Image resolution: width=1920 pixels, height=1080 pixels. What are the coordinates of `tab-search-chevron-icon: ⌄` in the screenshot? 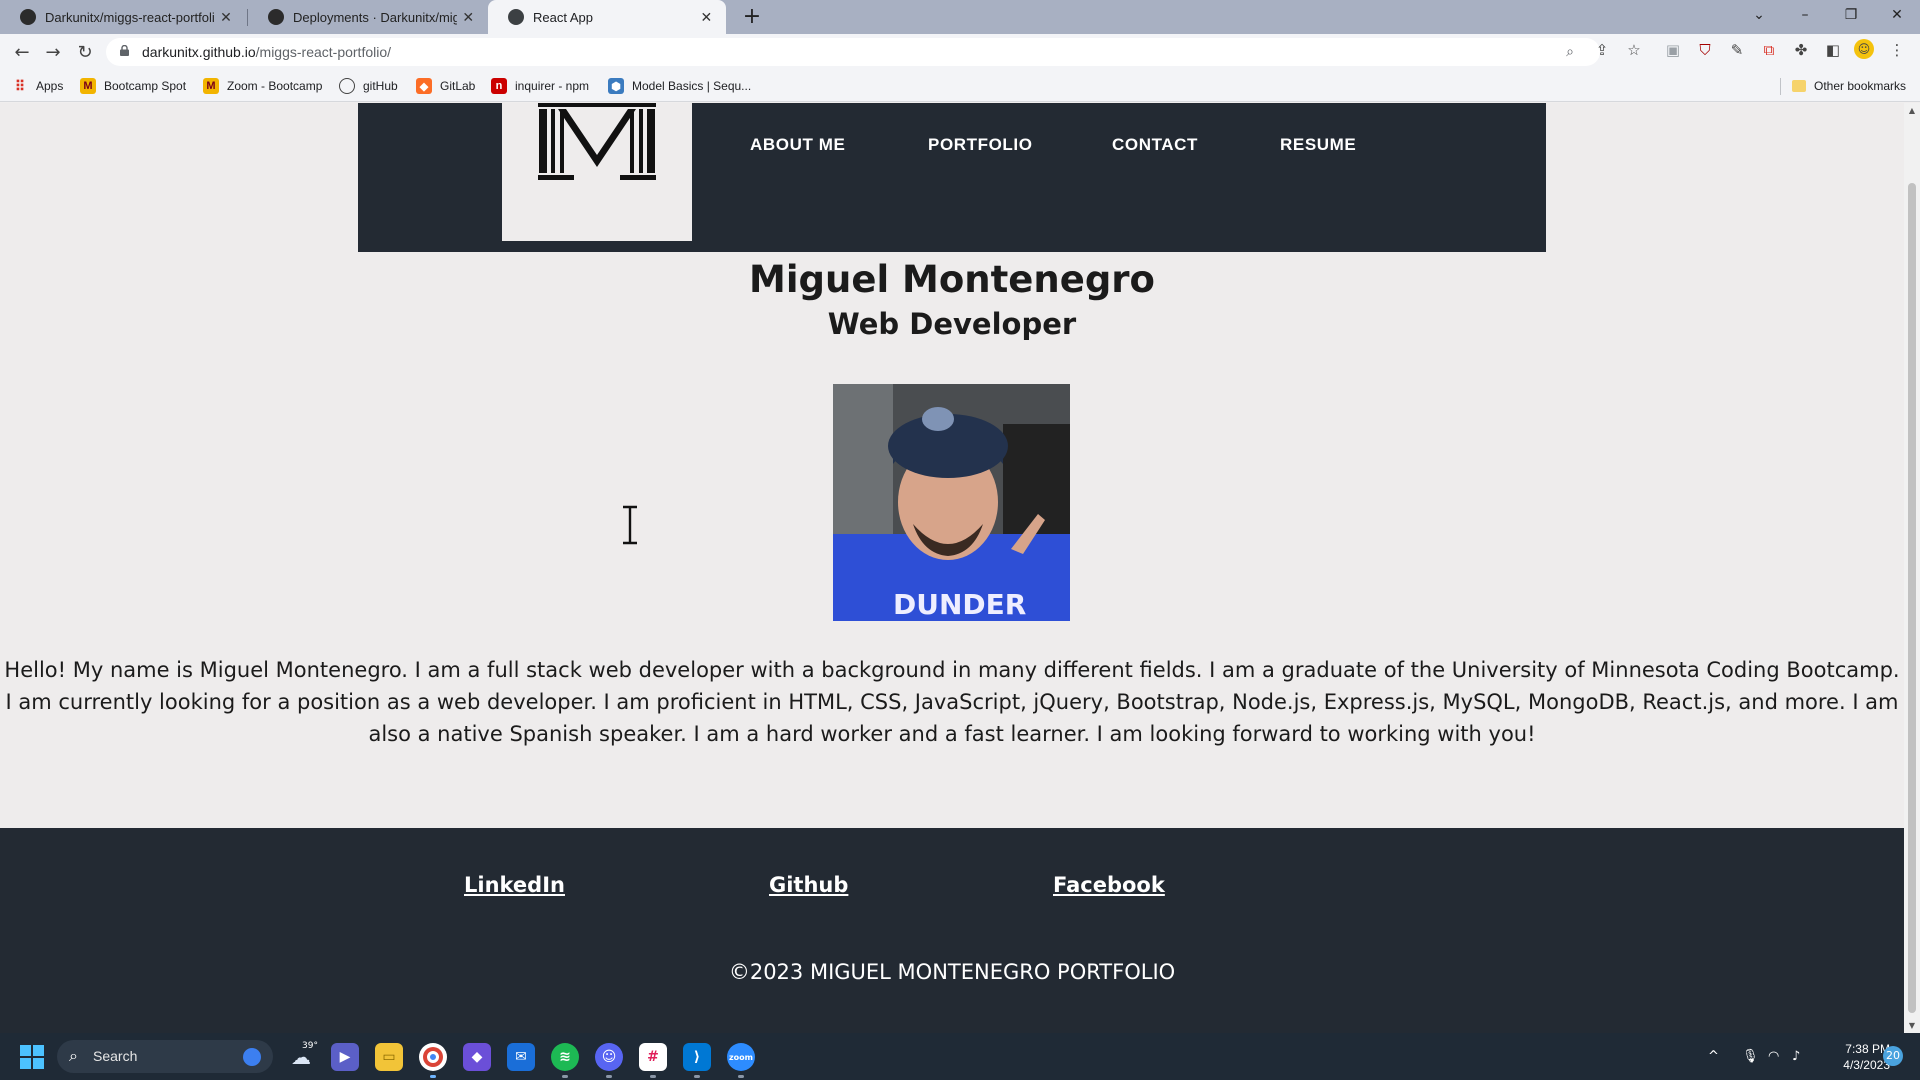 It's located at (1759, 15).